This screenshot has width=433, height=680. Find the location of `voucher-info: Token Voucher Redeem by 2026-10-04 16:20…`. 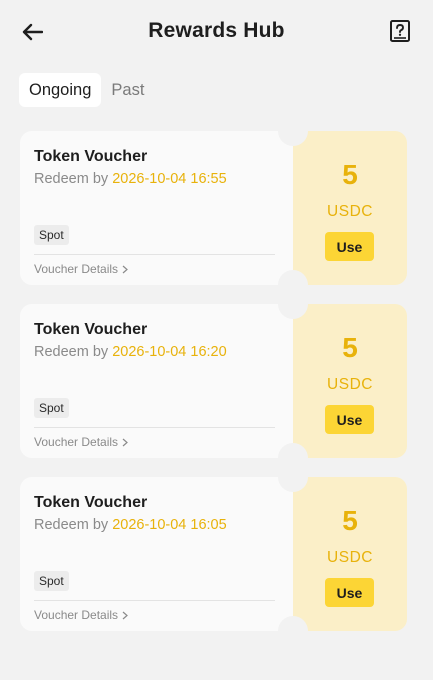

voucher-info: Token Voucher Redeem by 2026-10-04 16:20… is located at coordinates (156, 381).